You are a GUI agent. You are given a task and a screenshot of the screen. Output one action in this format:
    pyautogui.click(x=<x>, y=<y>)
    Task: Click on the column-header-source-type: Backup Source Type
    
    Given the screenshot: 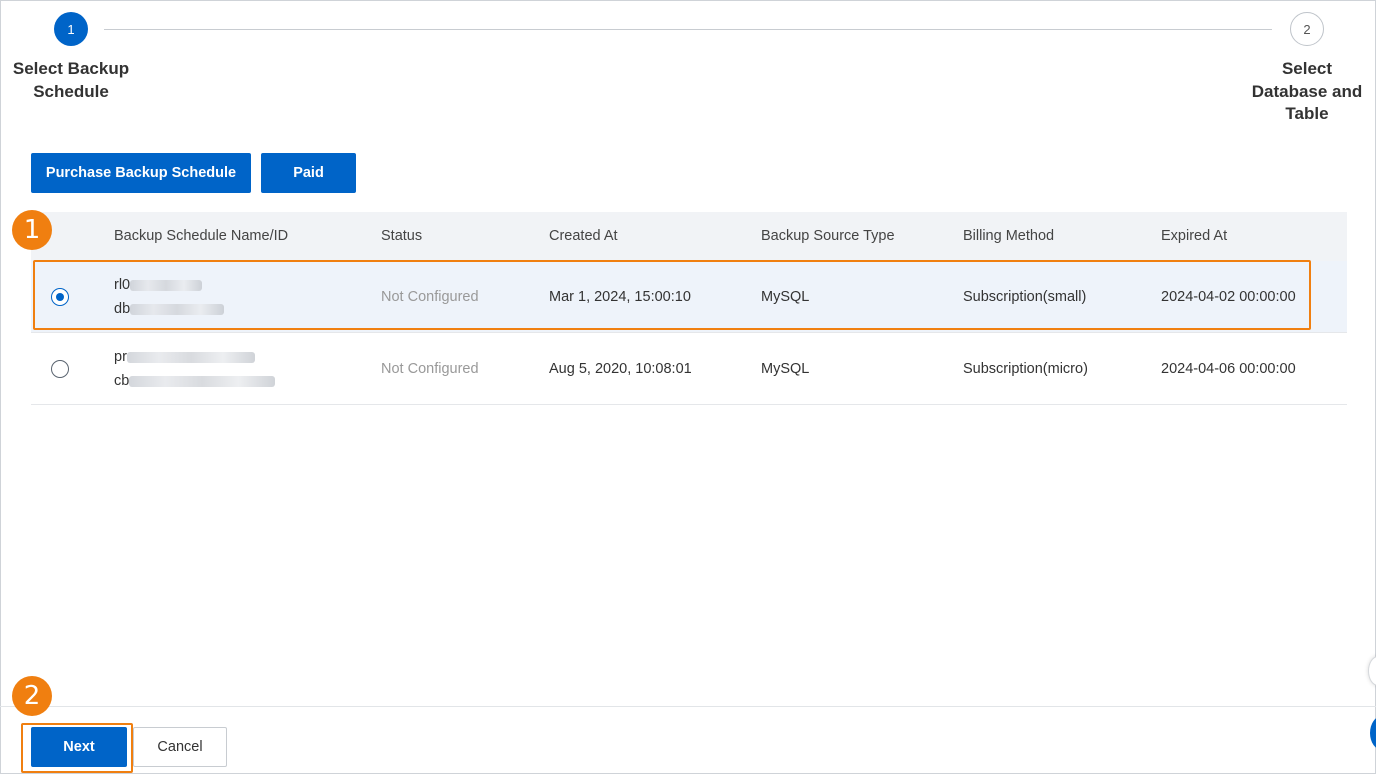 What is the action you would take?
    pyautogui.click(x=828, y=236)
    